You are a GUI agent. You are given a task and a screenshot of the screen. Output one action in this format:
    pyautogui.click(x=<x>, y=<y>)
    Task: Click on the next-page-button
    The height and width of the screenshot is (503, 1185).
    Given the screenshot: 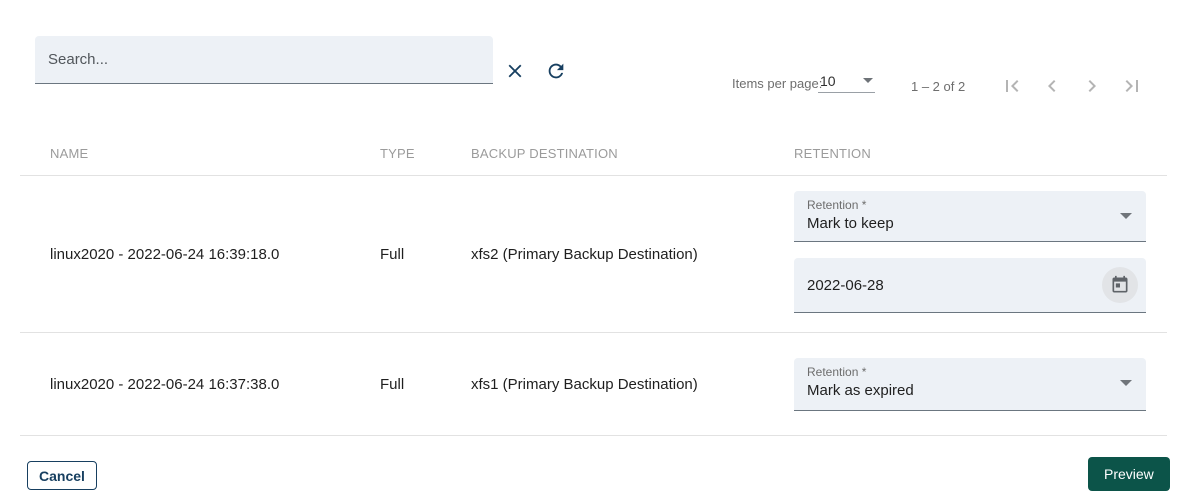 What is the action you would take?
    pyautogui.click(x=1092, y=86)
    